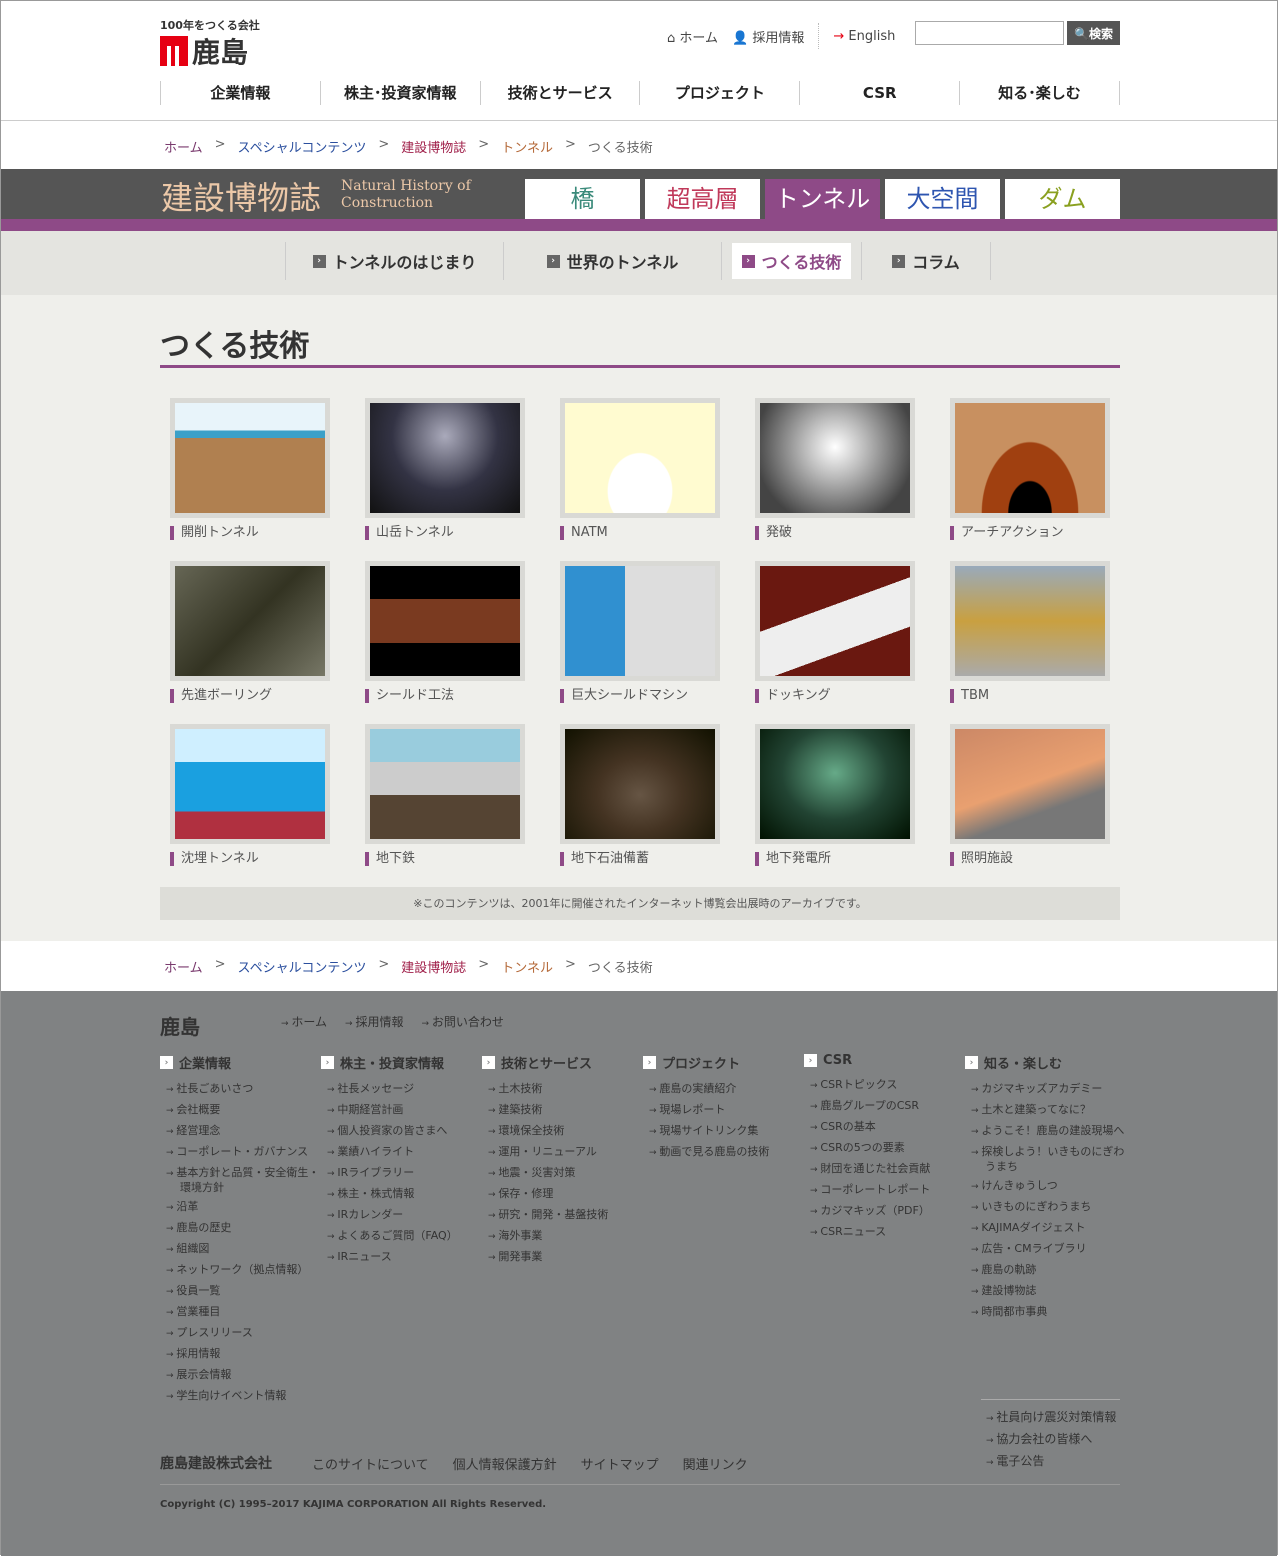  Describe the element at coordinates (445, 795) in the screenshot. I see `tile-item: 地下鉄` at that location.